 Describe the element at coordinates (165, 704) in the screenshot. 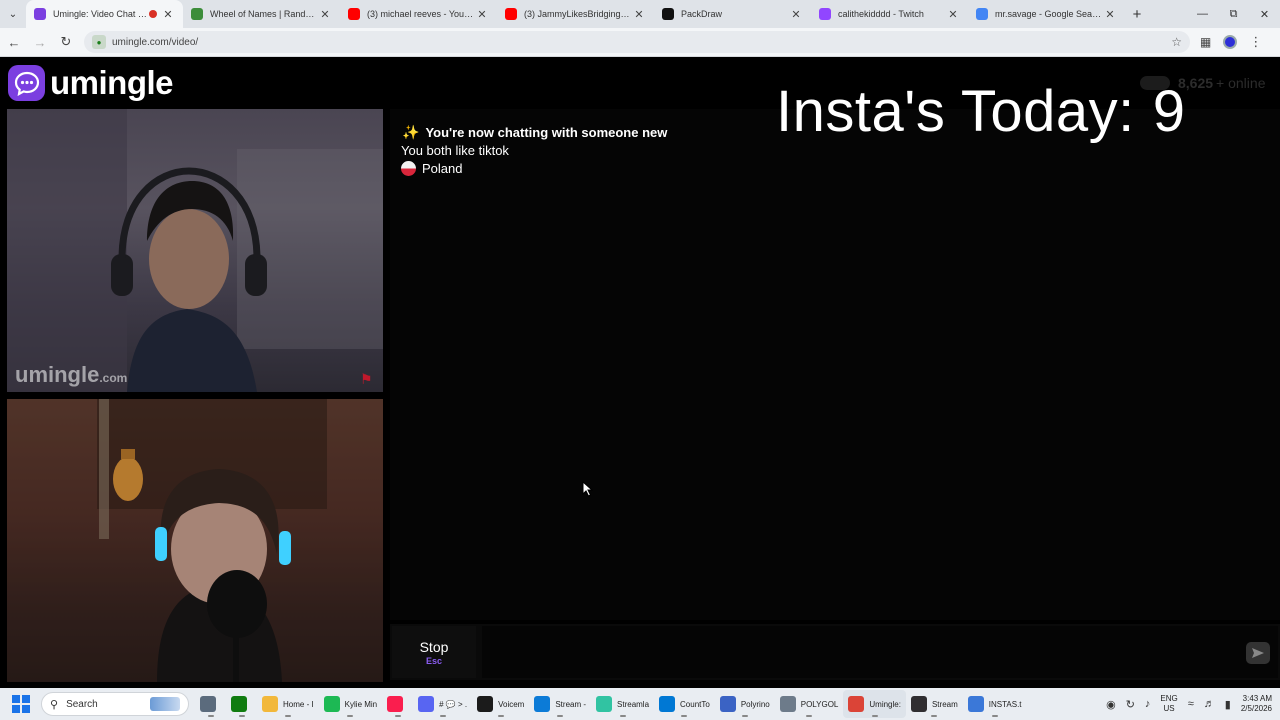

I see `search-highlight-icon` at that location.